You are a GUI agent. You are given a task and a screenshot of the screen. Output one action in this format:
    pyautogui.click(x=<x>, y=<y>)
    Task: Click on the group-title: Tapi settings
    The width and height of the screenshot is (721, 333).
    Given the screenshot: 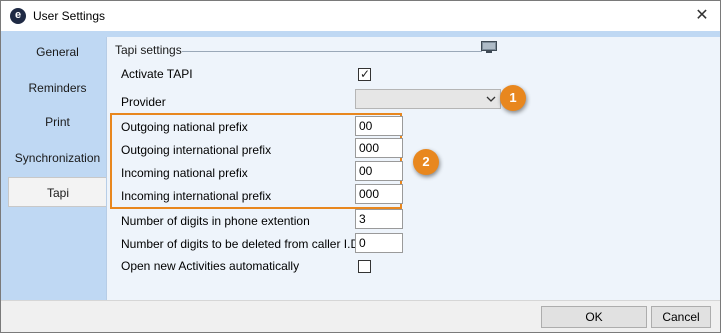 What is the action you would take?
    pyautogui.click(x=148, y=50)
    